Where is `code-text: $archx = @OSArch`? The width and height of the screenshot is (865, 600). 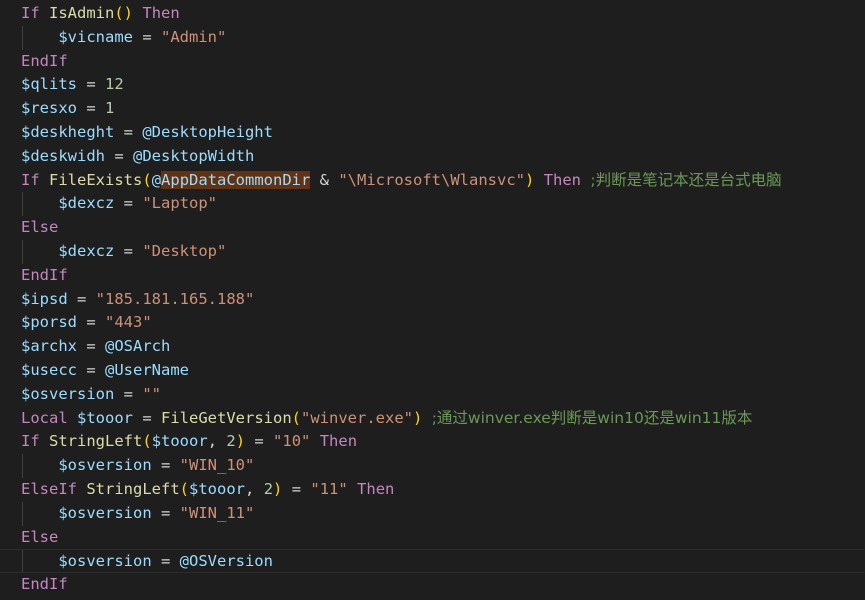 code-text: $archx = @OSArch is located at coordinates (95, 347).